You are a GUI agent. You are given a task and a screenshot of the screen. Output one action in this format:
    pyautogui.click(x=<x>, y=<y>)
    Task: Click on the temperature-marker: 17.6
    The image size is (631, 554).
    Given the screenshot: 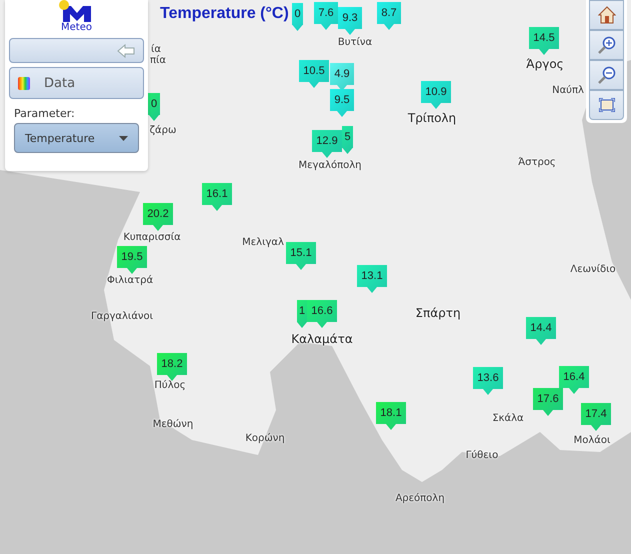 What is the action you would take?
    pyautogui.click(x=548, y=402)
    